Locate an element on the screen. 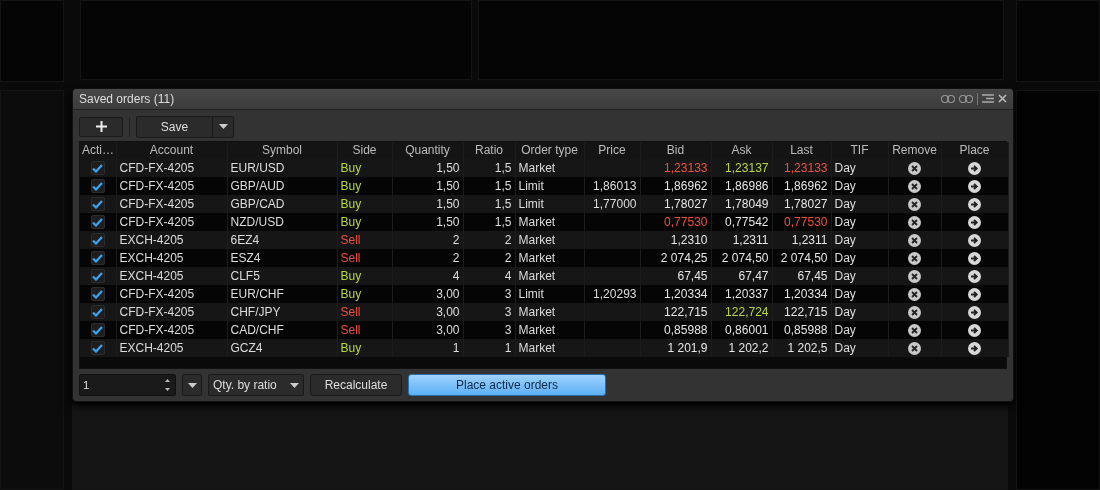  dialog-title: Saved orders (11) is located at coordinates (127, 98).